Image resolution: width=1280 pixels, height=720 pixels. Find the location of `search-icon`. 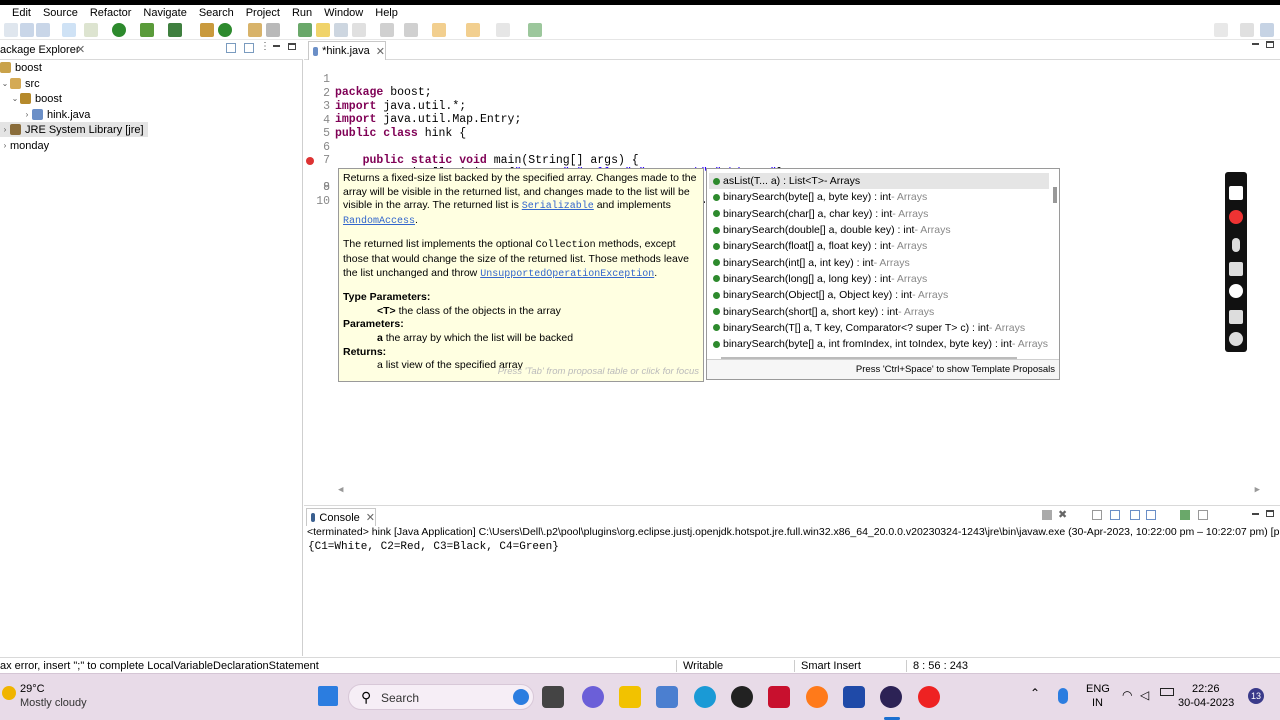

search-icon is located at coordinates (1221, 30).